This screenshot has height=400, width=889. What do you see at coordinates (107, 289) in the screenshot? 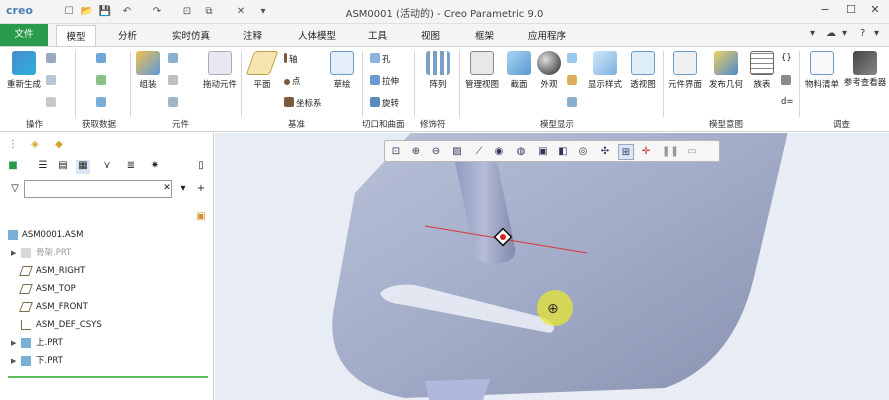
I see `tree-item-asm-top: ASM_TOP` at bounding box center [107, 289].